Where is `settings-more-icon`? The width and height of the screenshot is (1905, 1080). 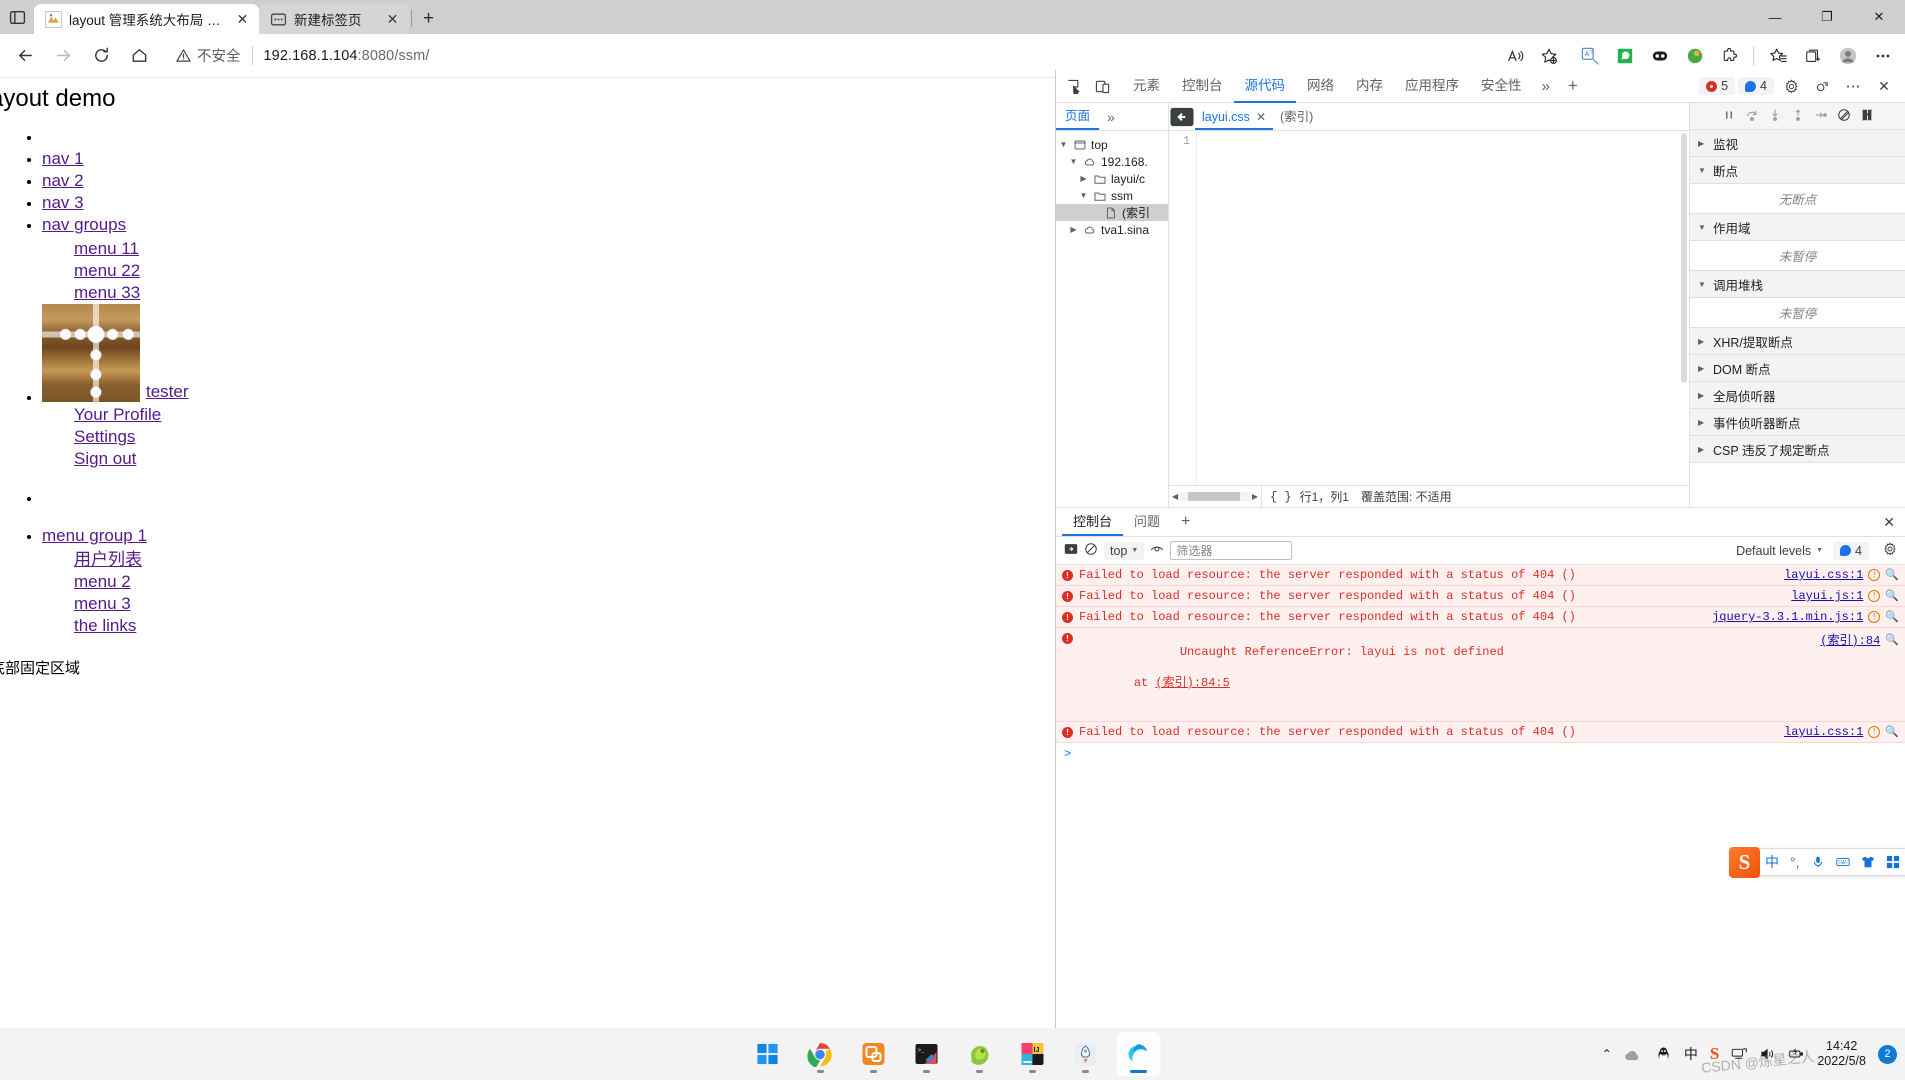
settings-more-icon is located at coordinates (1882, 55).